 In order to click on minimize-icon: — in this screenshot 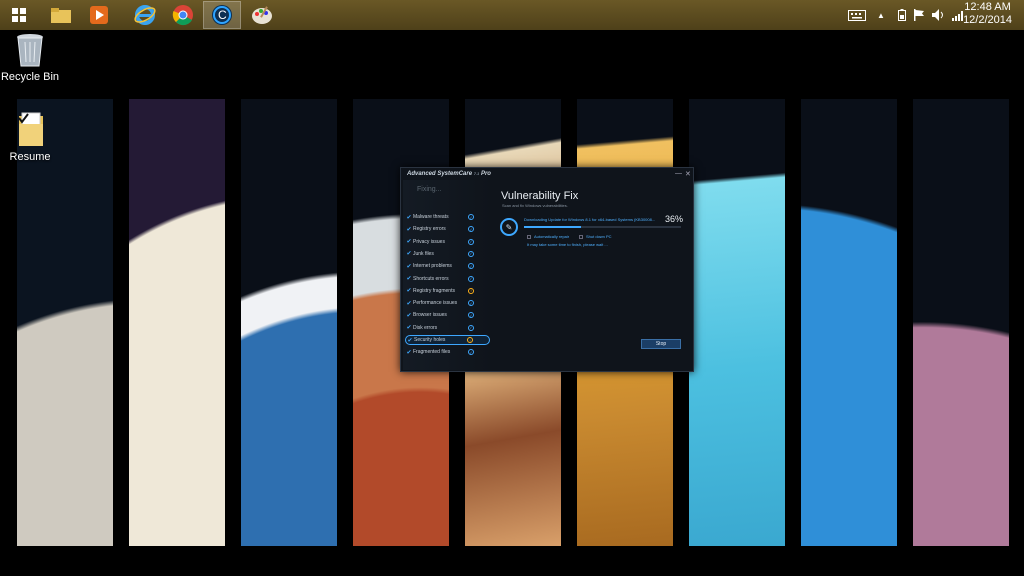, I will do `click(678, 173)`.